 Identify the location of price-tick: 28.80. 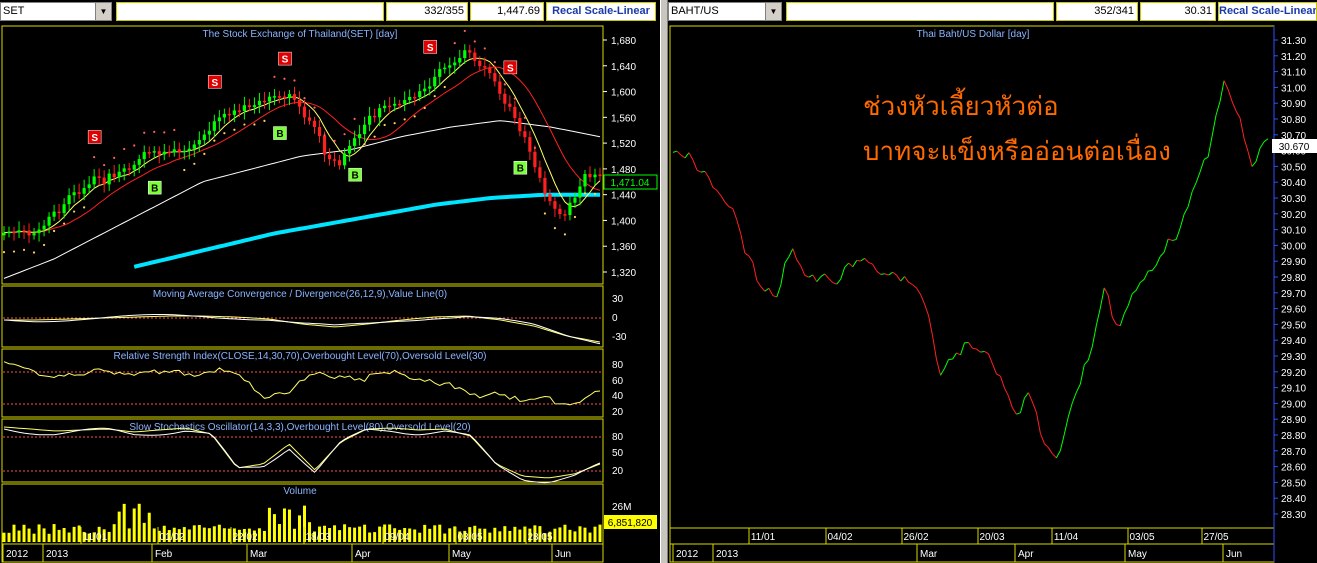
(1293, 436).